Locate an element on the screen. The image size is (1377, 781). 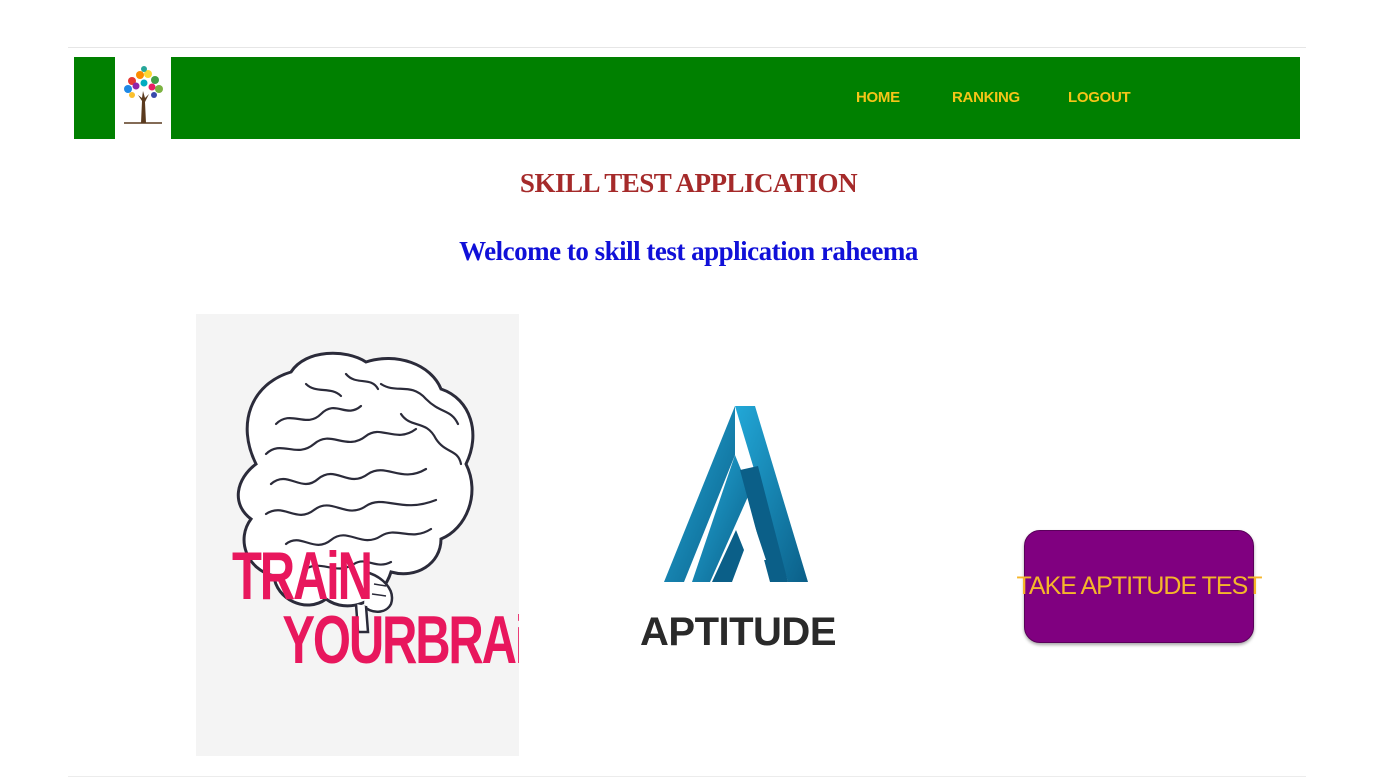
bottom-divider is located at coordinates (687, 776).